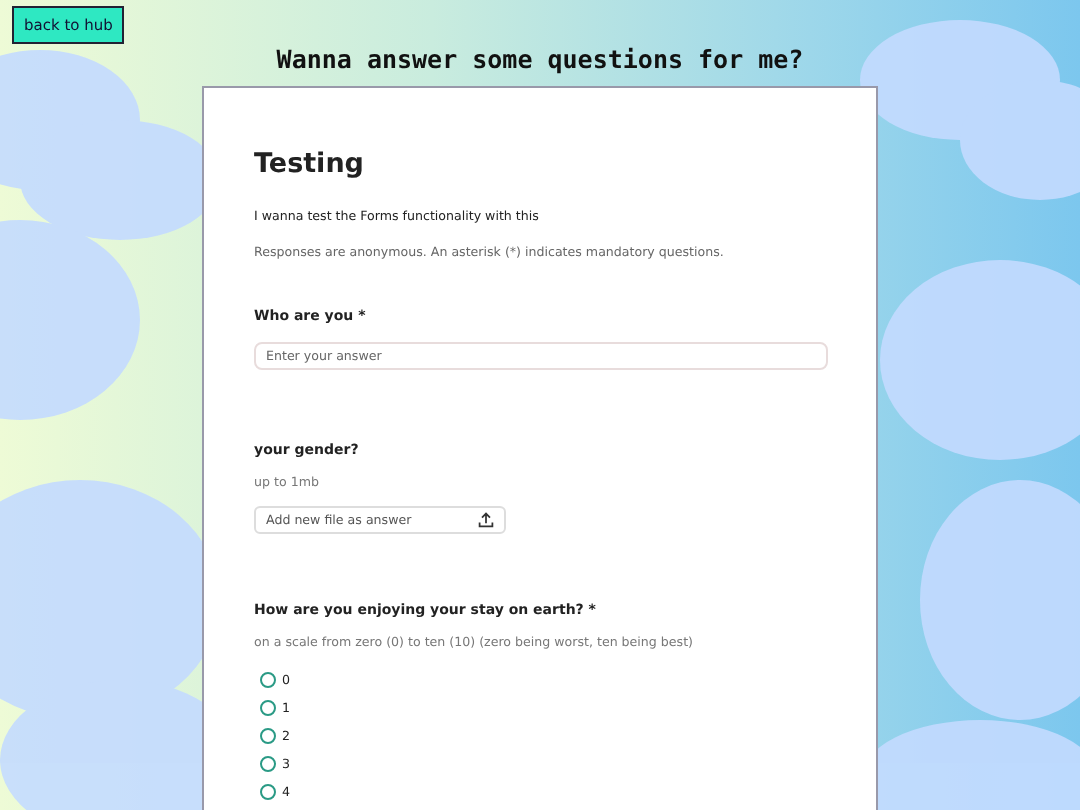 Image resolution: width=1080 pixels, height=810 pixels. I want to click on upload-icon, so click(486, 520).